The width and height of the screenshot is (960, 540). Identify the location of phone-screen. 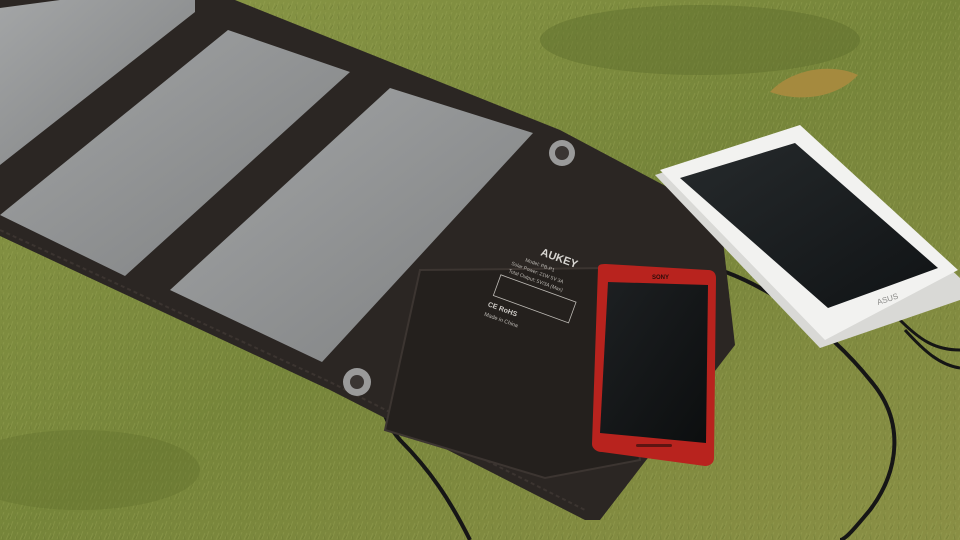
(654, 362).